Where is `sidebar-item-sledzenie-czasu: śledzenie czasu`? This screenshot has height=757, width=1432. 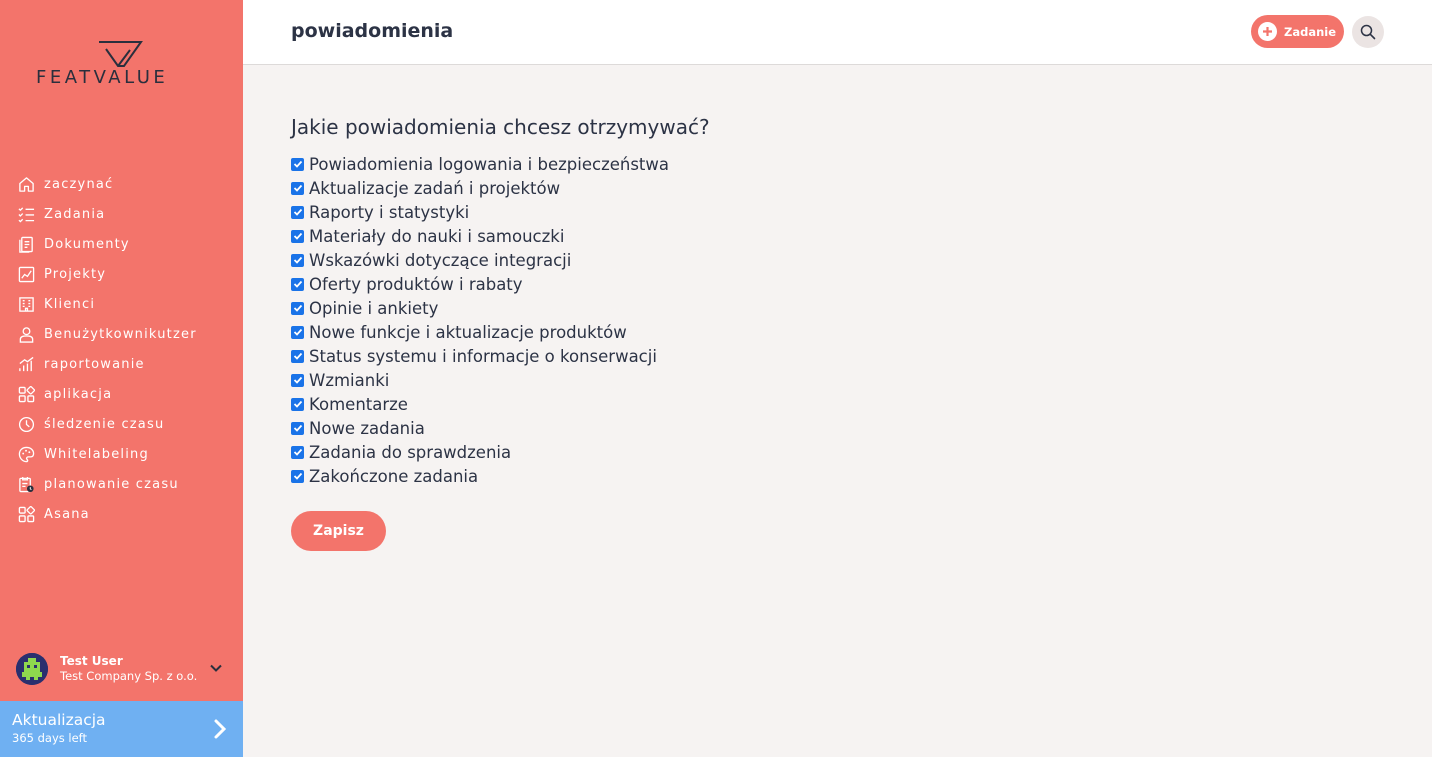
sidebar-item-sledzenie-czasu: śledzenie czasu is located at coordinates (121, 424).